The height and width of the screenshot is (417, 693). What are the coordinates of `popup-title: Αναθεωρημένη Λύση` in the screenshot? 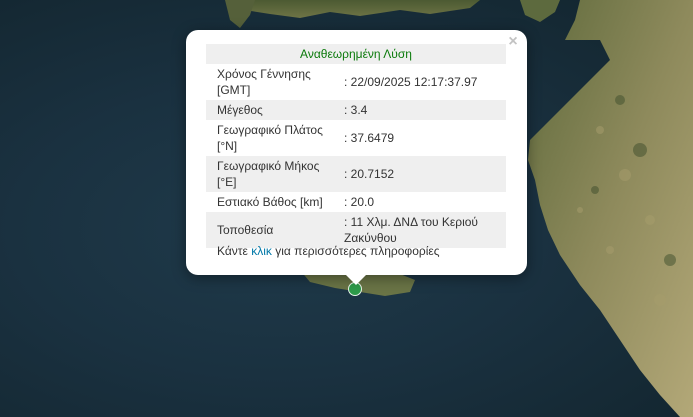 It's located at (356, 54).